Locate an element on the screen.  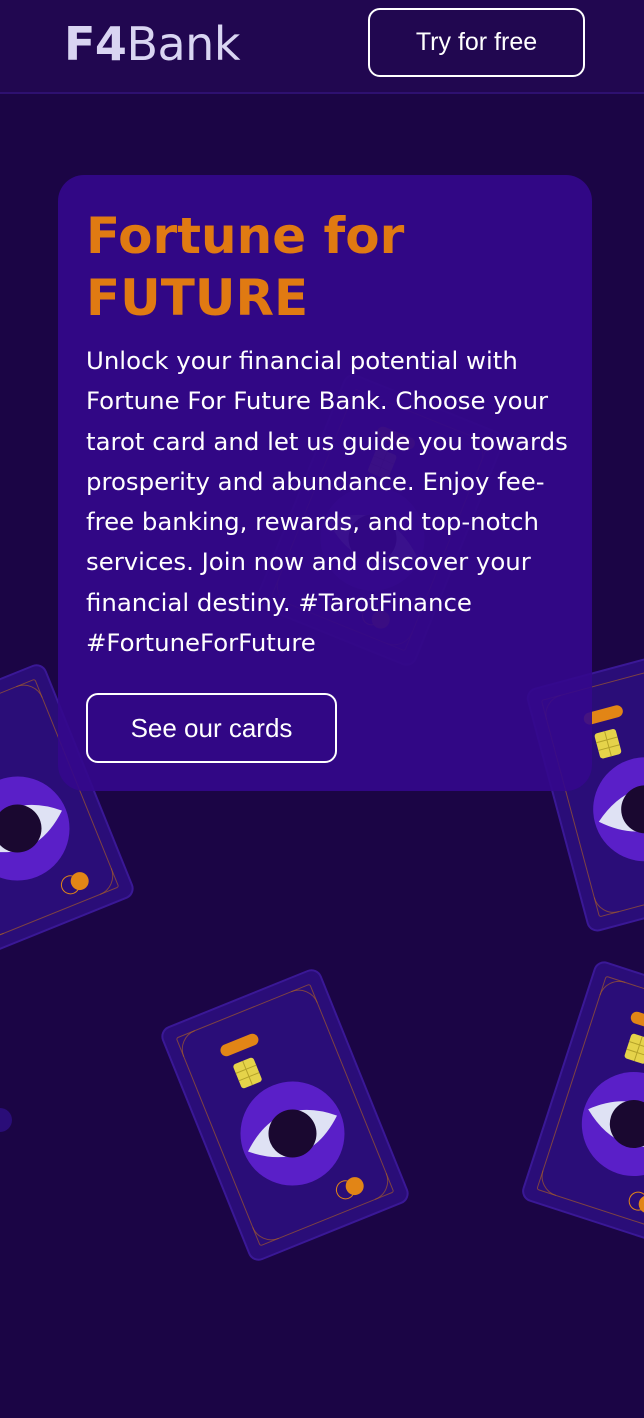
see-our-cards-button: See our cards is located at coordinates (211, 728).